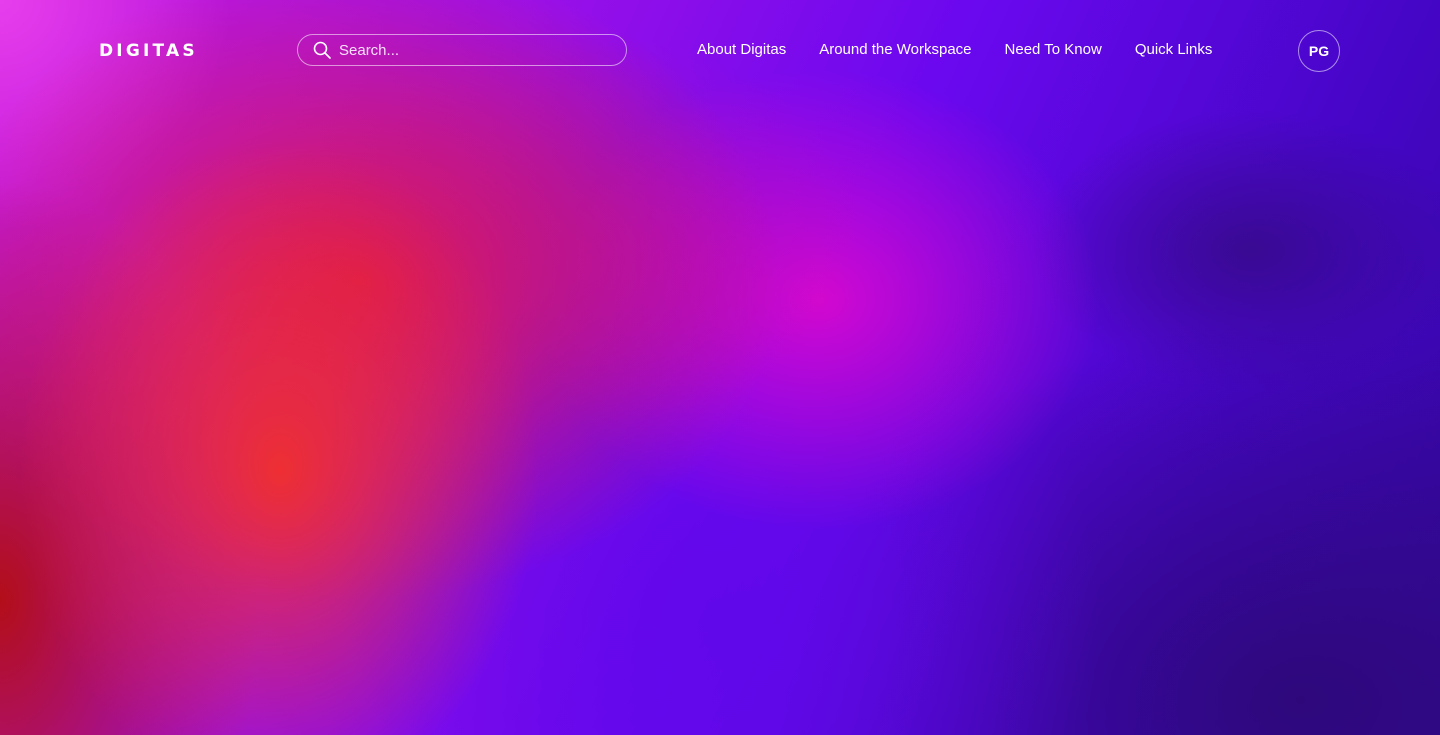 The height and width of the screenshot is (735, 1440). I want to click on search-icon, so click(322, 50).